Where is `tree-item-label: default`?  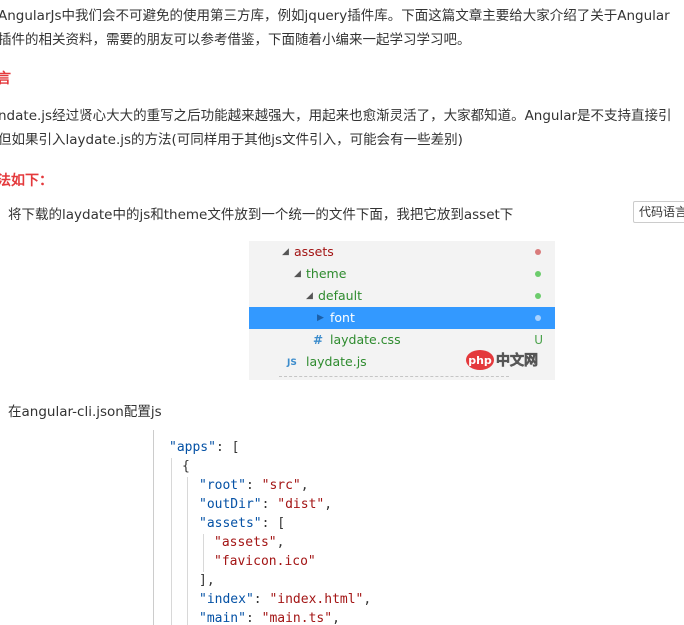
tree-item-label: default is located at coordinates (340, 295).